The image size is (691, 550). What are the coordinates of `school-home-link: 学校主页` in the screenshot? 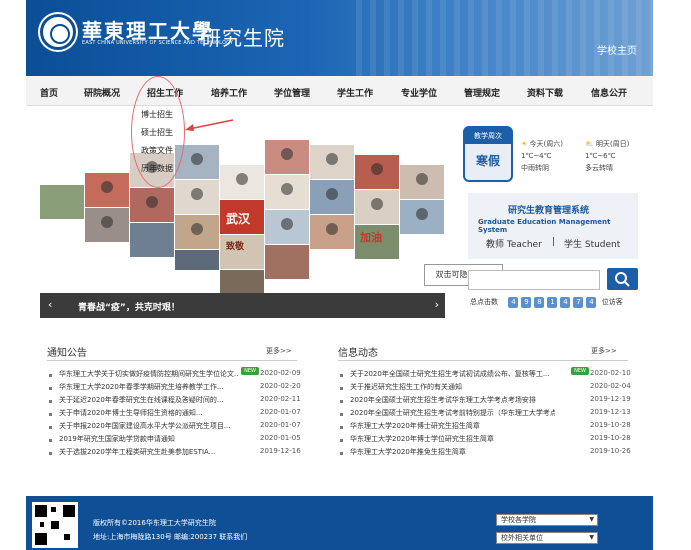 It's located at (617, 49).